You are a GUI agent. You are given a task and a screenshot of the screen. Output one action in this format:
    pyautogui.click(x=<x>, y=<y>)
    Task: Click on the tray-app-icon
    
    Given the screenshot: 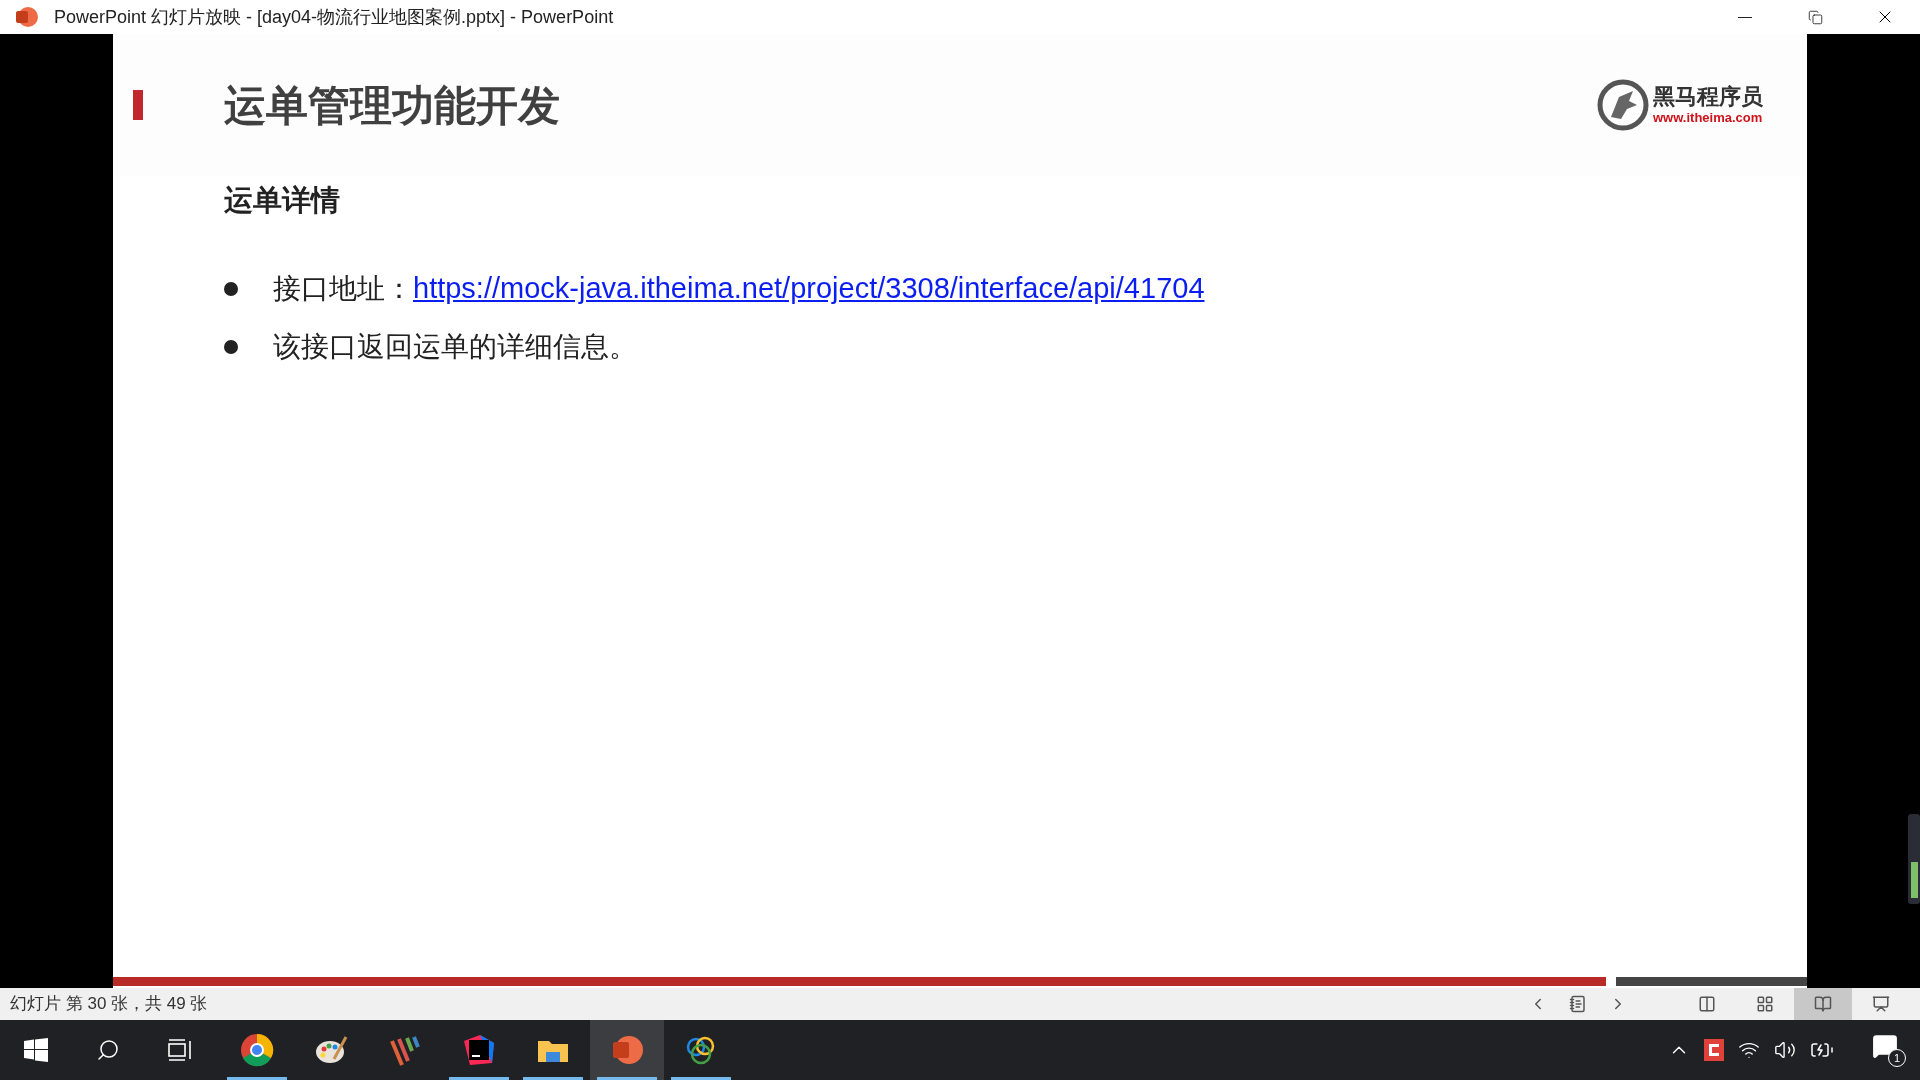 What is the action you would take?
    pyautogui.click(x=1714, y=1050)
    